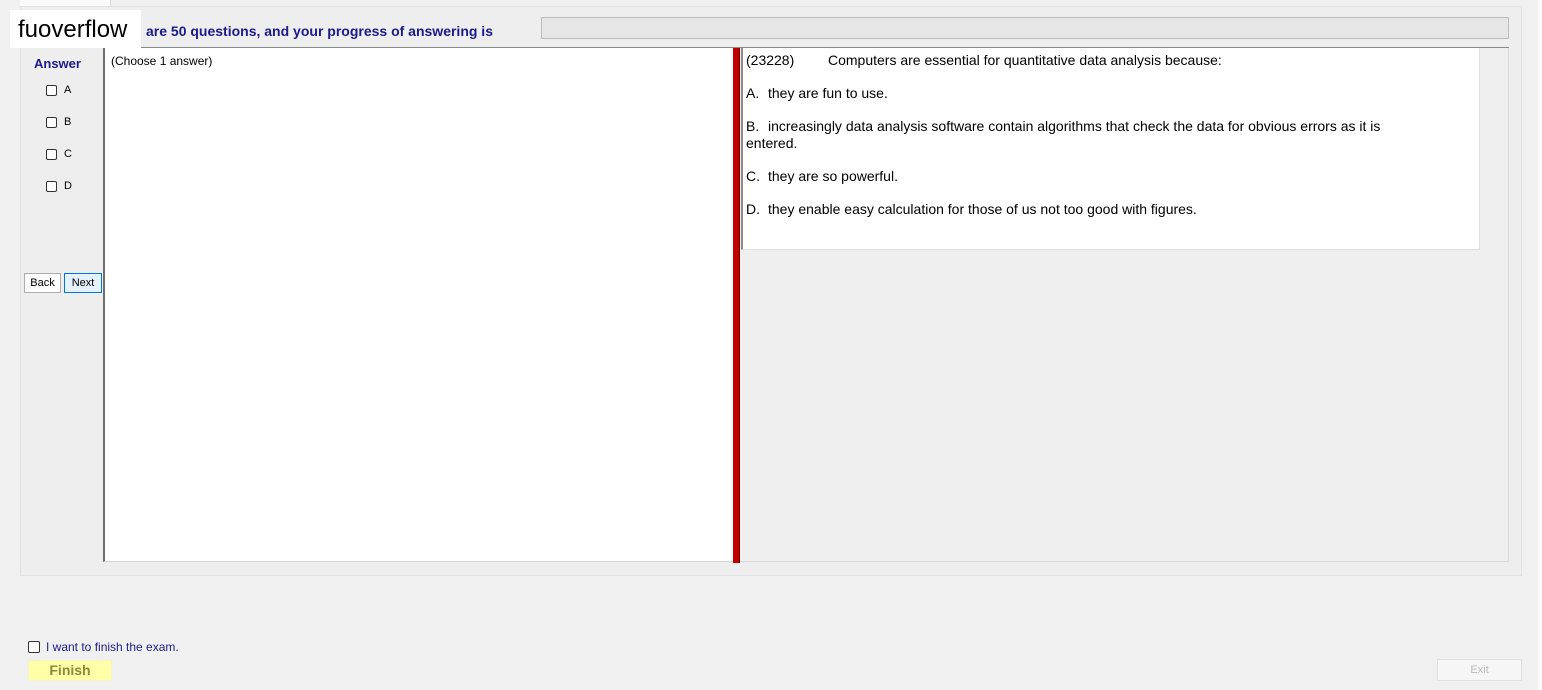 This screenshot has height=690, width=1542. What do you see at coordinates (70, 670) in the screenshot?
I see `finish-button: Finish` at bounding box center [70, 670].